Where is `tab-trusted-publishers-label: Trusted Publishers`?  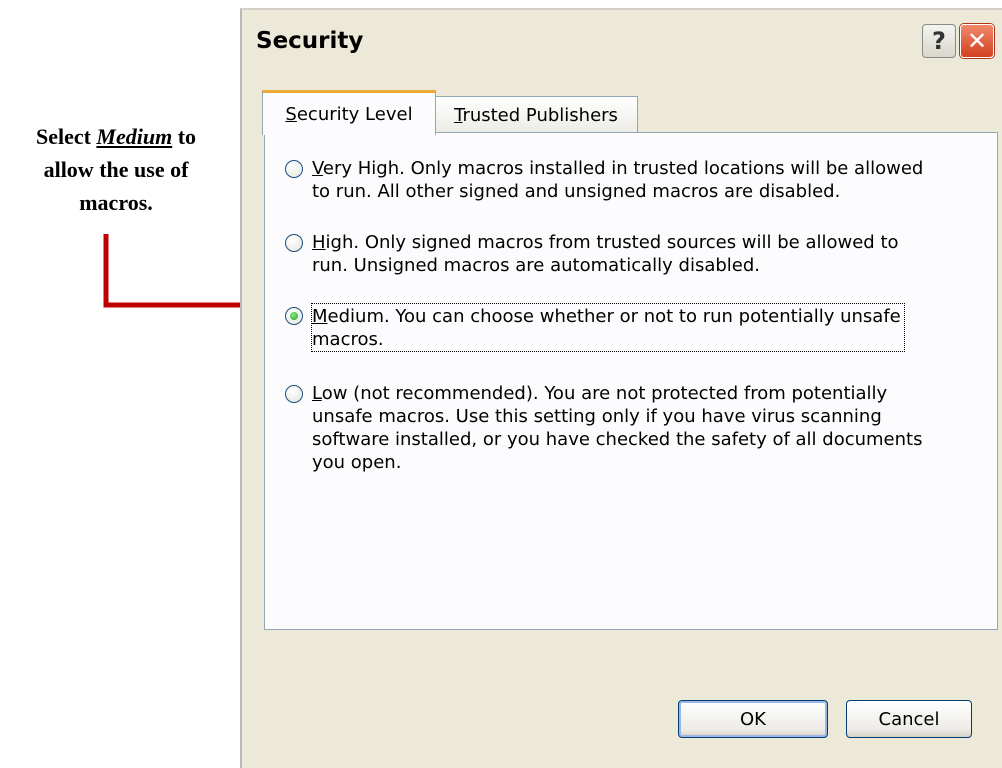
tab-trusted-publishers-label: Trusted Publishers is located at coordinates (536, 115).